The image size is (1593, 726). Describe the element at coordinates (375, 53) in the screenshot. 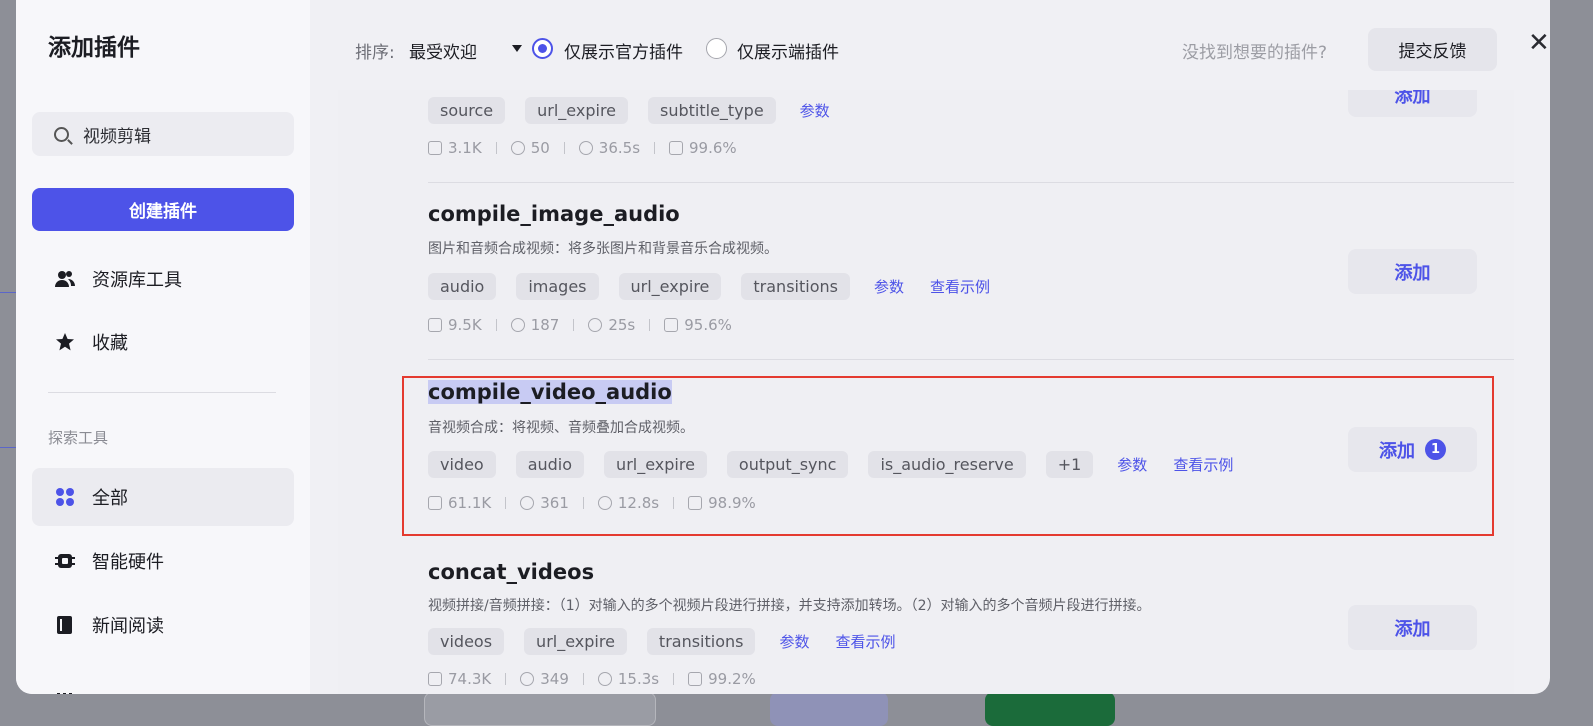

I see `sort-label: 排序:` at that location.